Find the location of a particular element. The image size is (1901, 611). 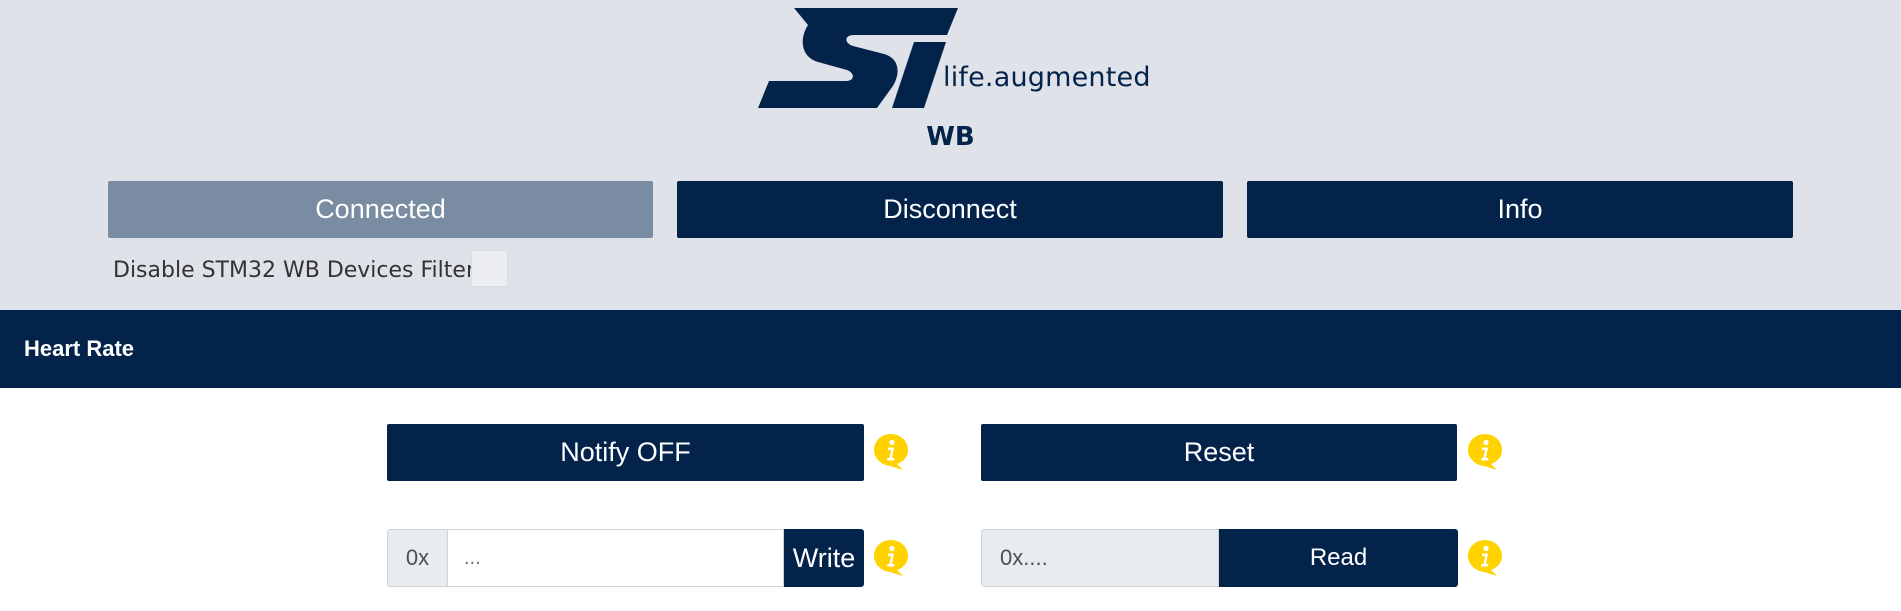

info-button: Info is located at coordinates (1520, 209).